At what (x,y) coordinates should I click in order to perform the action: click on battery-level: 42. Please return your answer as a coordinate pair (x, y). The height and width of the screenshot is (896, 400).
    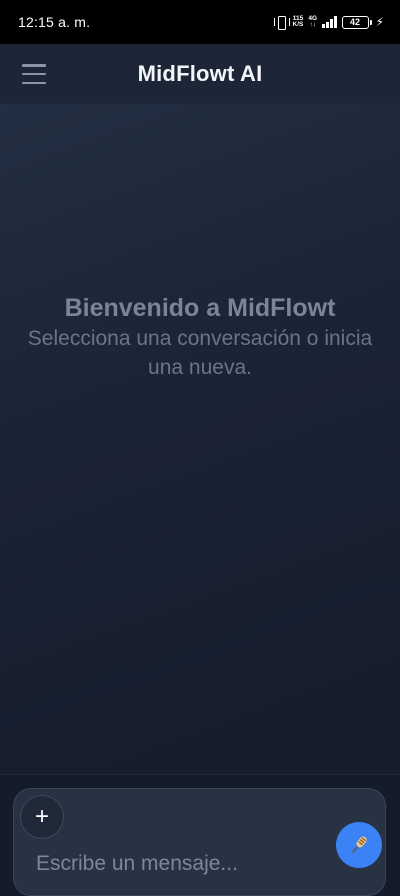
    Looking at the image, I should click on (355, 21).